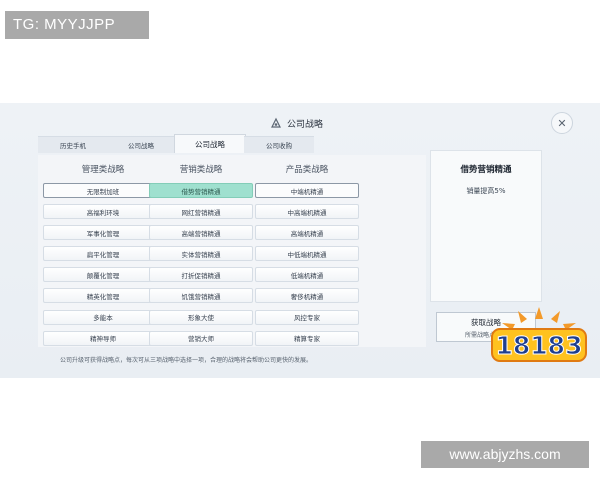  Describe the element at coordinates (103, 190) in the screenshot. I see `strategy-cell: 无限制加班` at that location.